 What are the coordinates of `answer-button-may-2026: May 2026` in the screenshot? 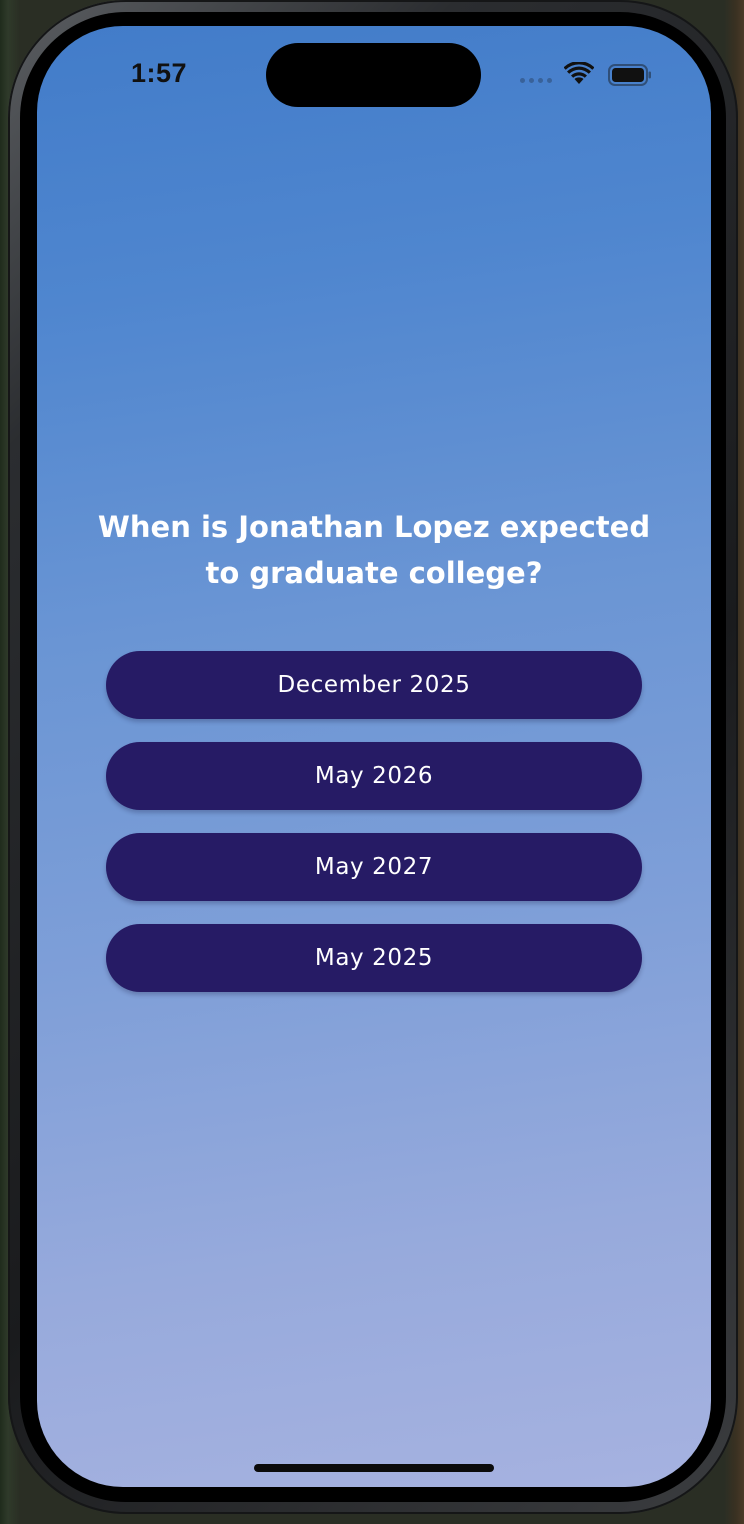 It's located at (374, 776).